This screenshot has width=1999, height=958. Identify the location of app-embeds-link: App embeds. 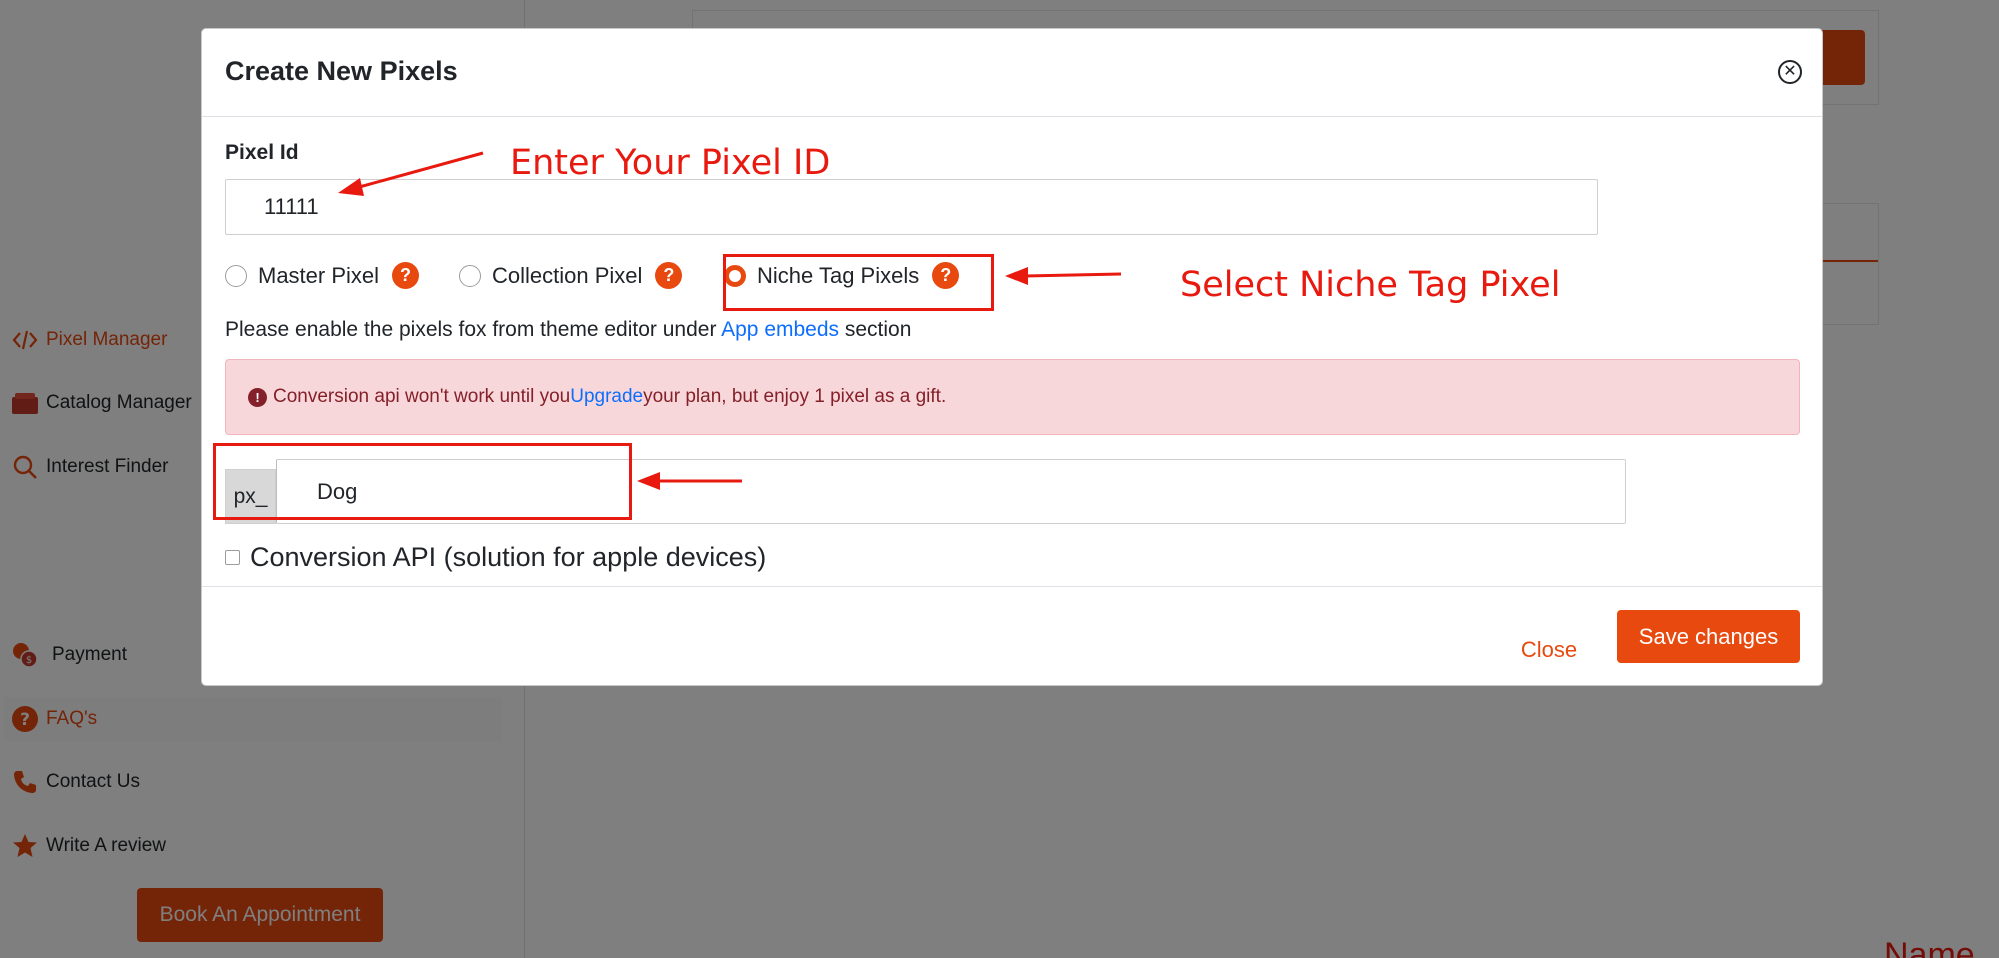
(780, 329).